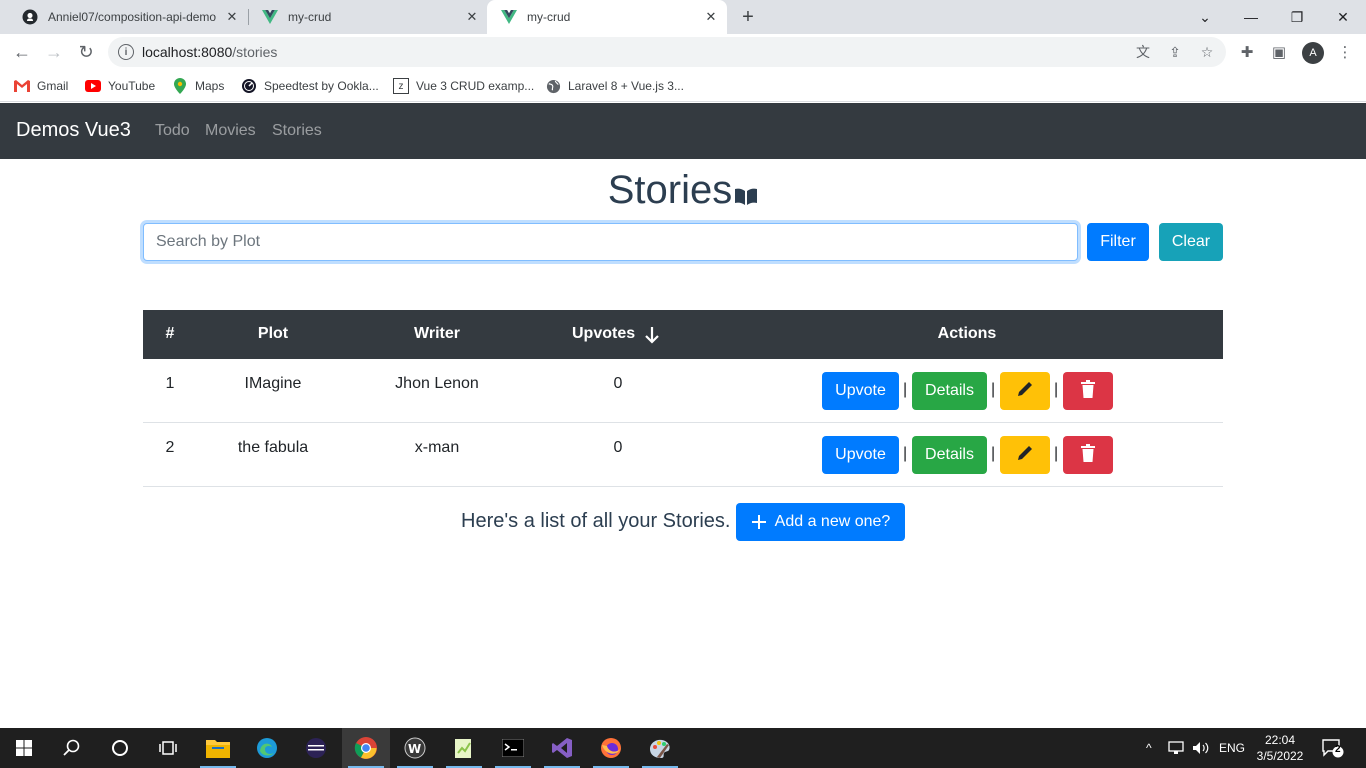  I want to click on language-indicator: ENG, so click(1232, 748).